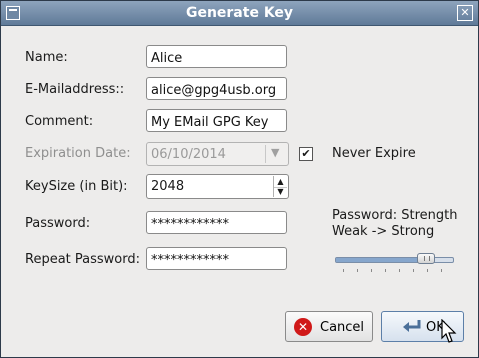 The height and width of the screenshot is (358, 479). I want to click on name-label: Name:, so click(46, 57).